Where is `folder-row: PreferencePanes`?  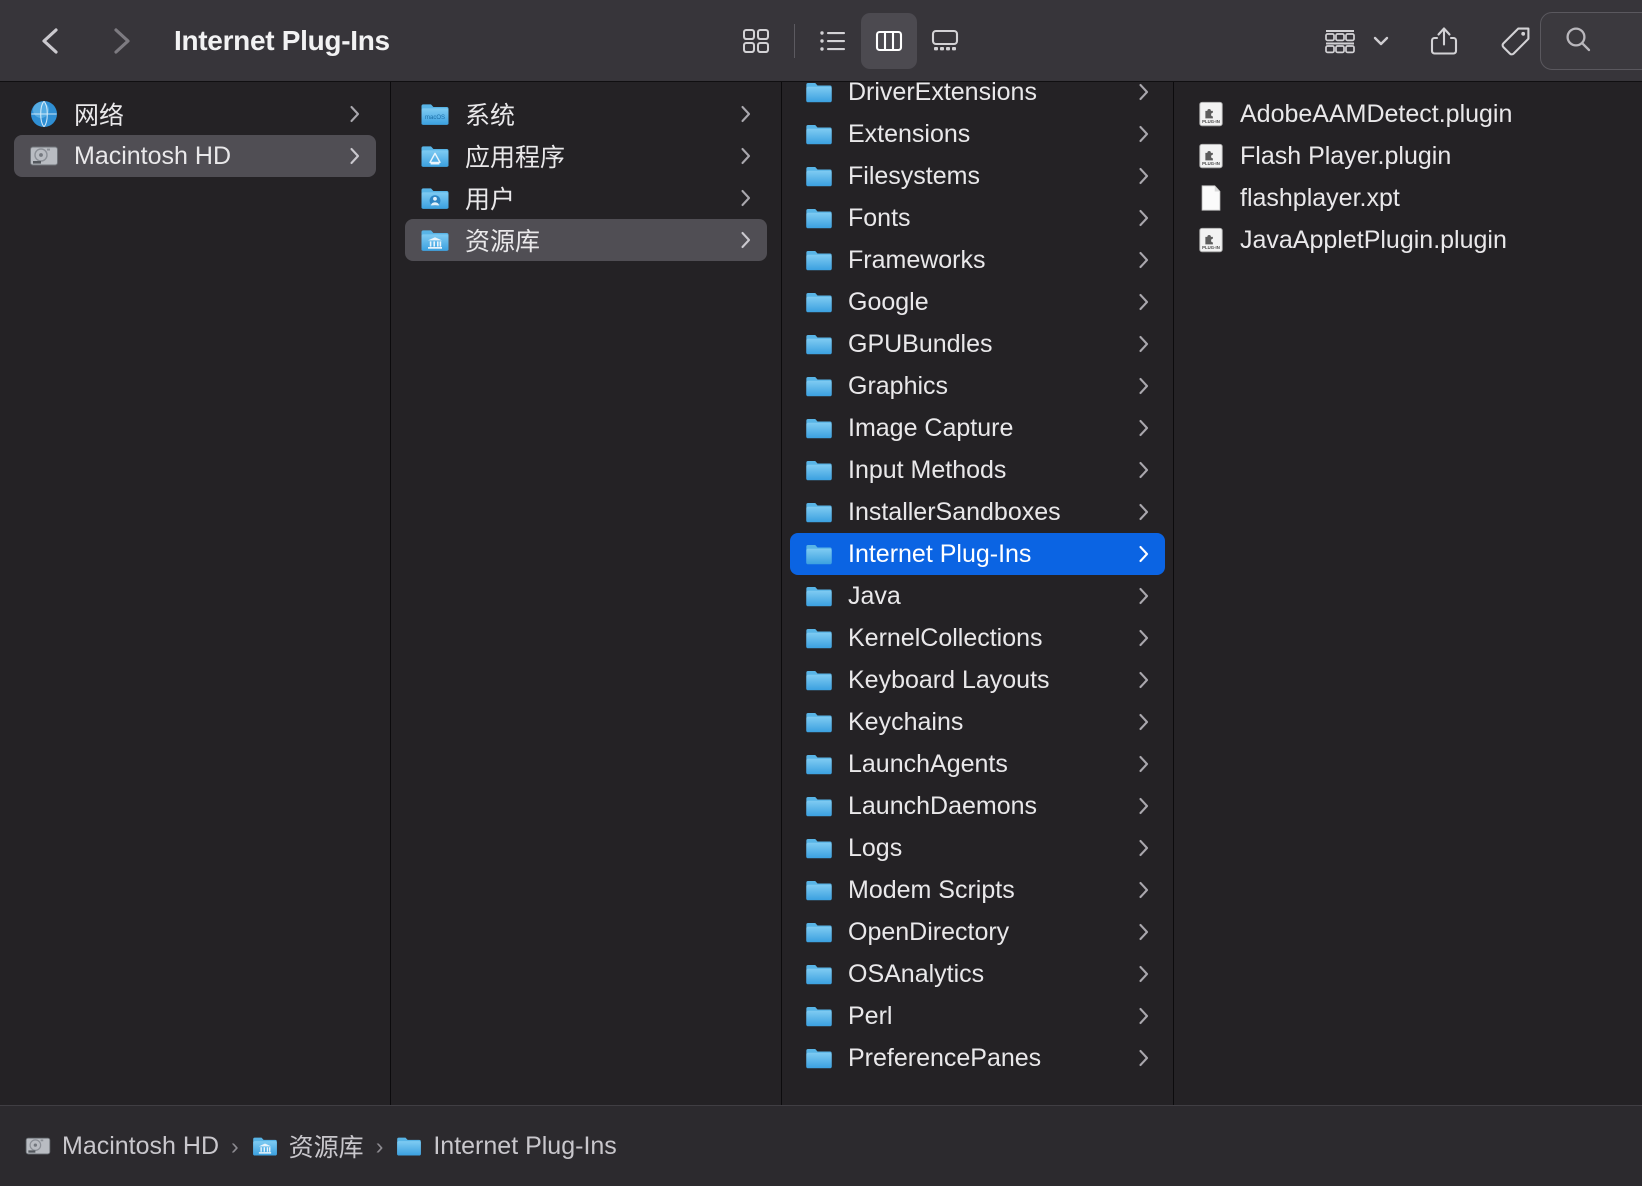
folder-row: PreferencePanes is located at coordinates (977, 1058).